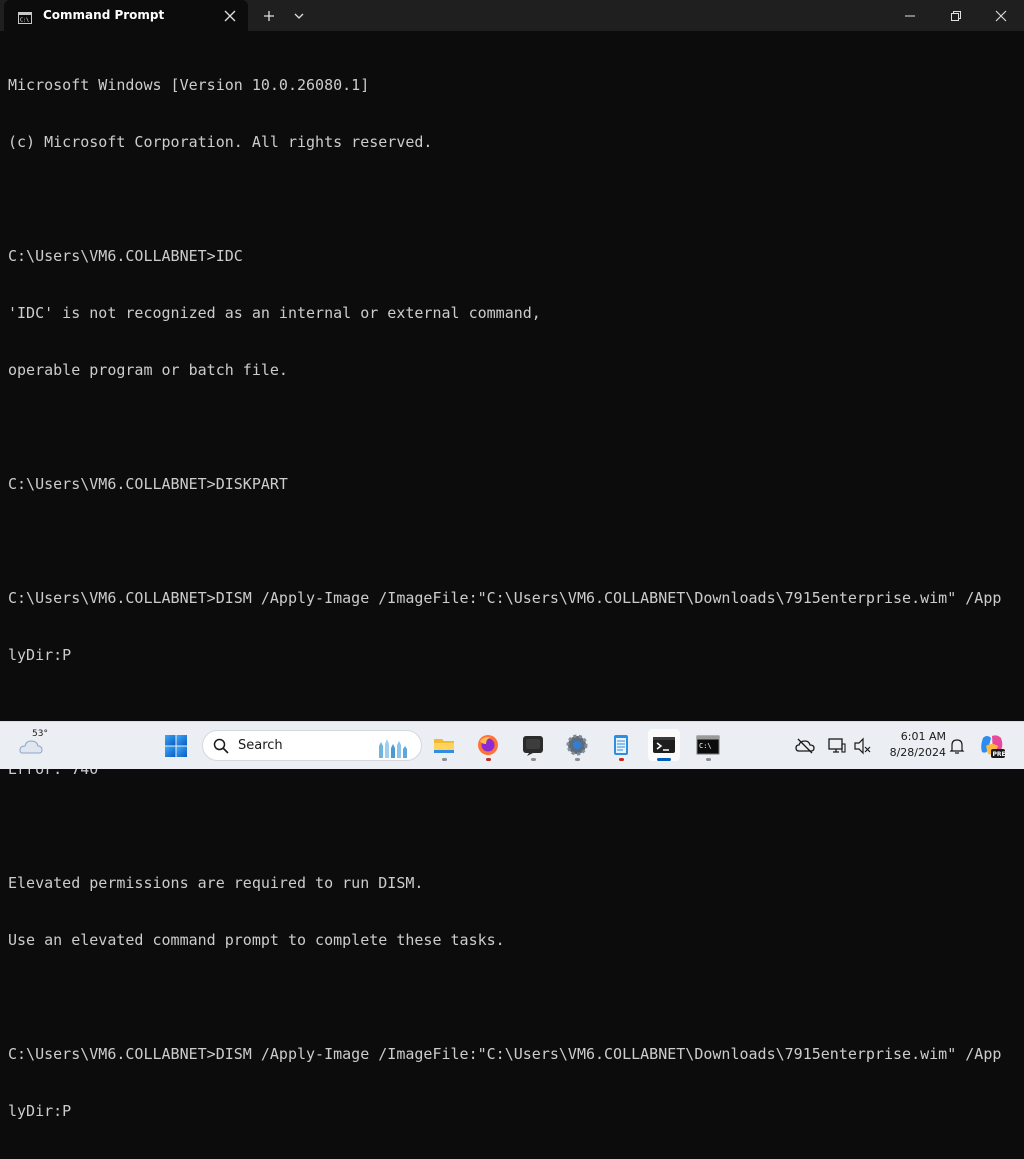  Describe the element at coordinates (805, 746) in the screenshot. I see `onedrive-offline-icon` at that location.